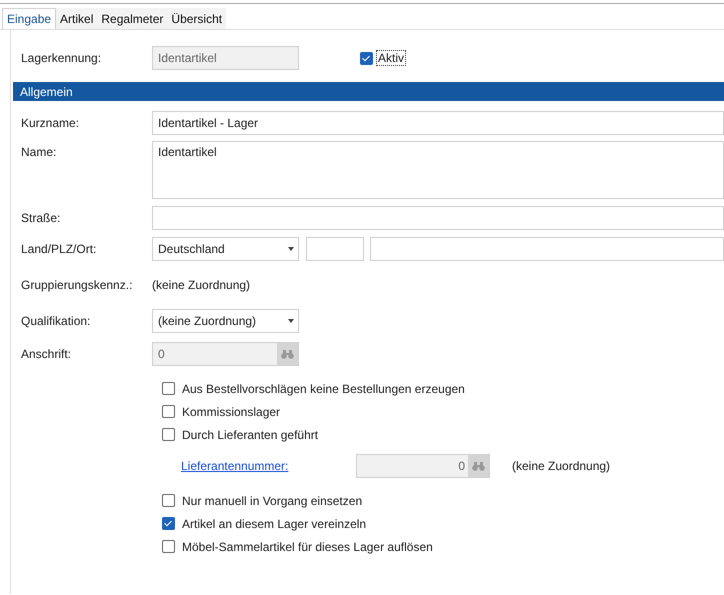  I want to click on checkbox-label: Aktiv, so click(391, 58).